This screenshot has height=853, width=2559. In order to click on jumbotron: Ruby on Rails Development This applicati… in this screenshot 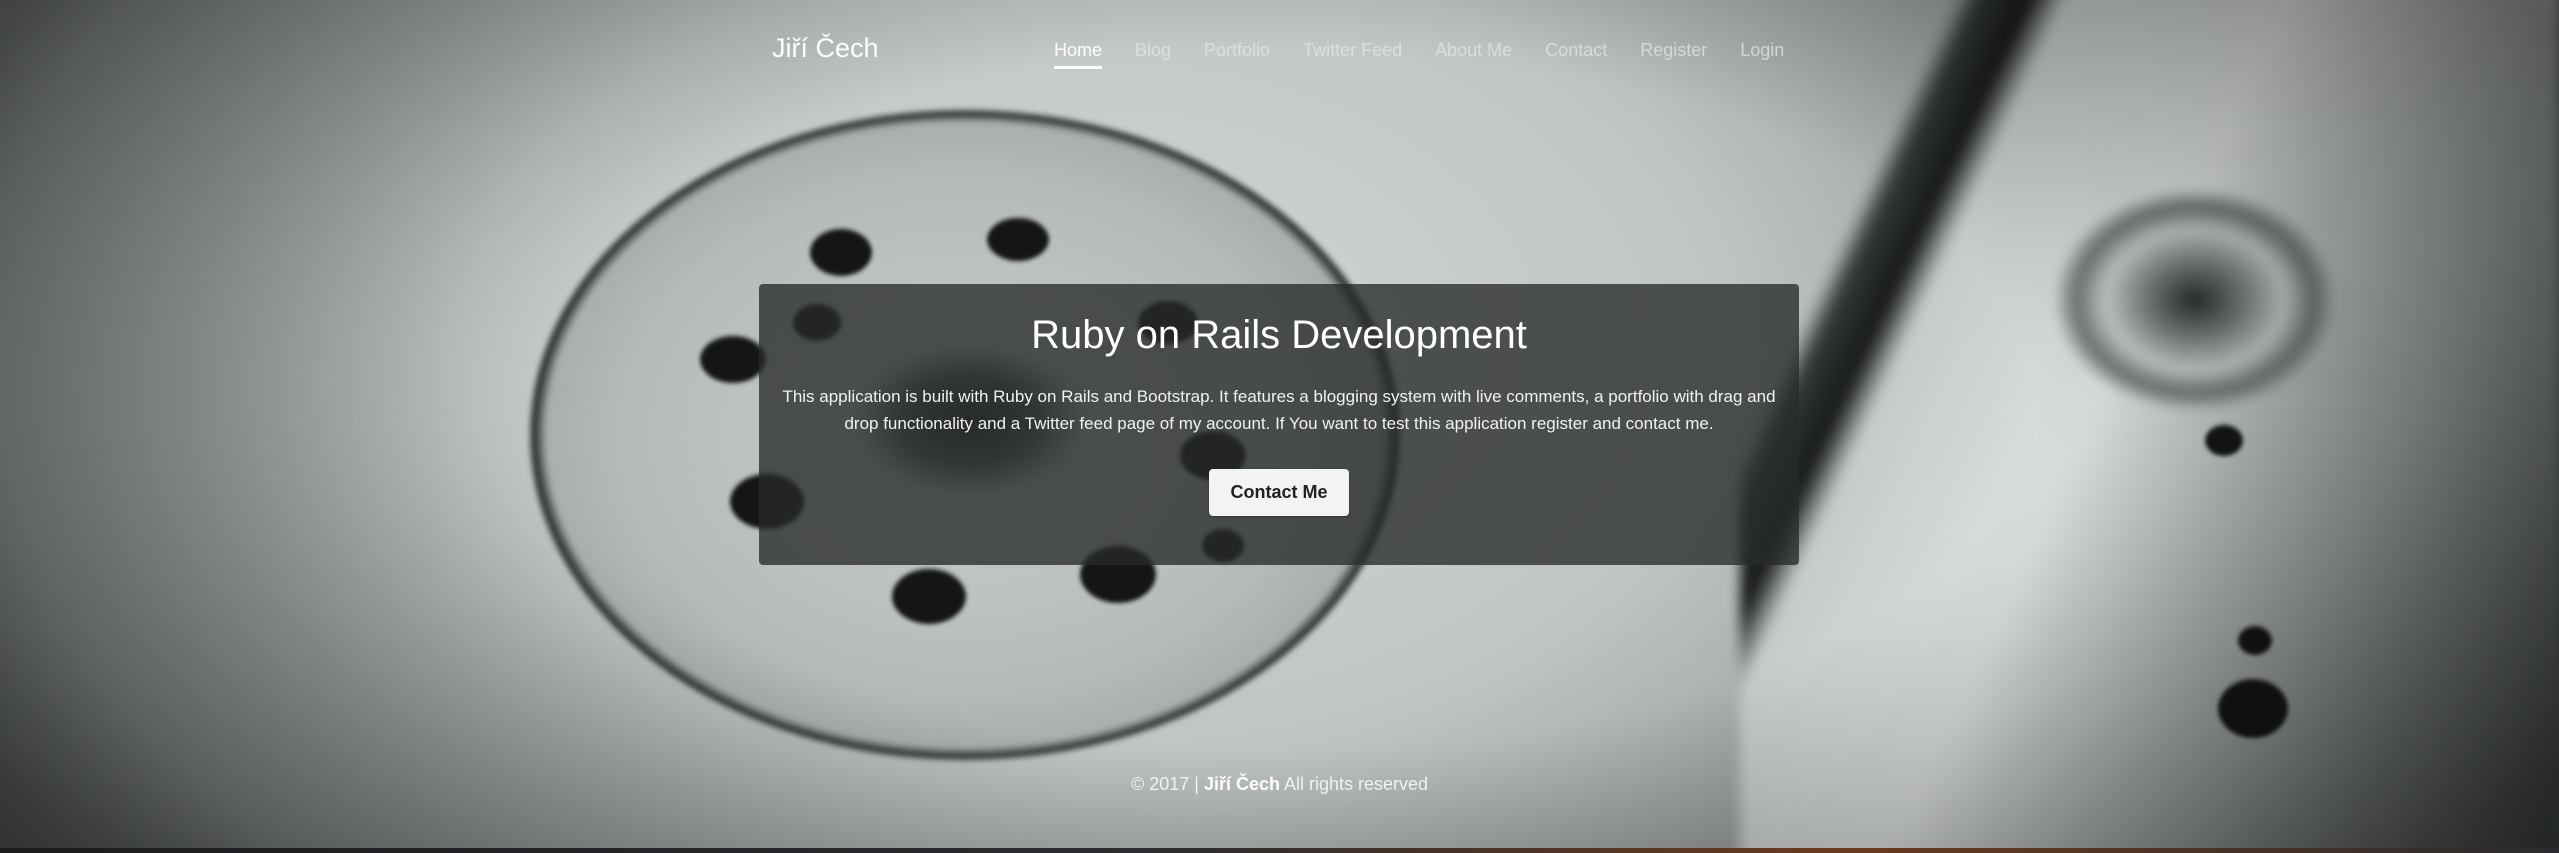, I will do `click(1279, 424)`.